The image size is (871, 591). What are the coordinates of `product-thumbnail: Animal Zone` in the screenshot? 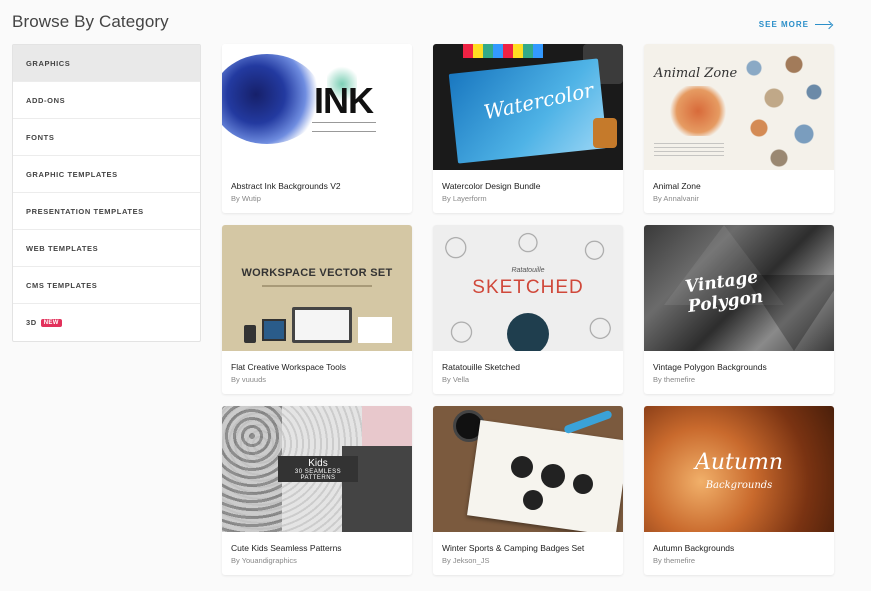 It's located at (739, 107).